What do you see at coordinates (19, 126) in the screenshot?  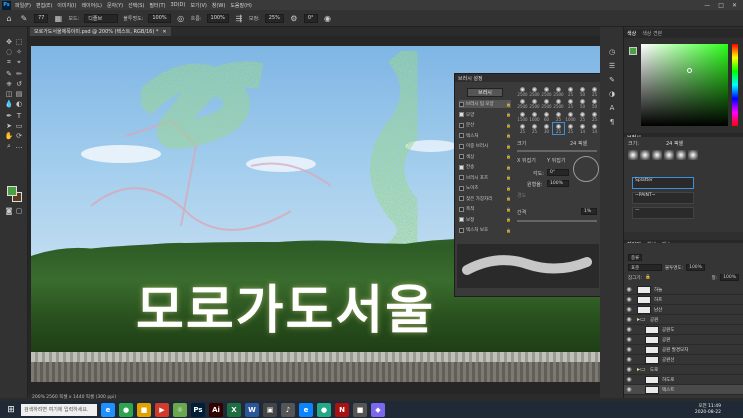 I see `shape-tool-icon: ▭` at bounding box center [19, 126].